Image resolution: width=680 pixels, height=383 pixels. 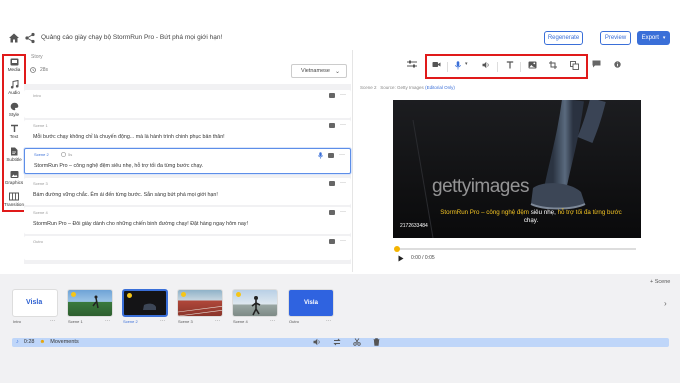 I want to click on music-duration: 0:28, so click(x=29, y=342).